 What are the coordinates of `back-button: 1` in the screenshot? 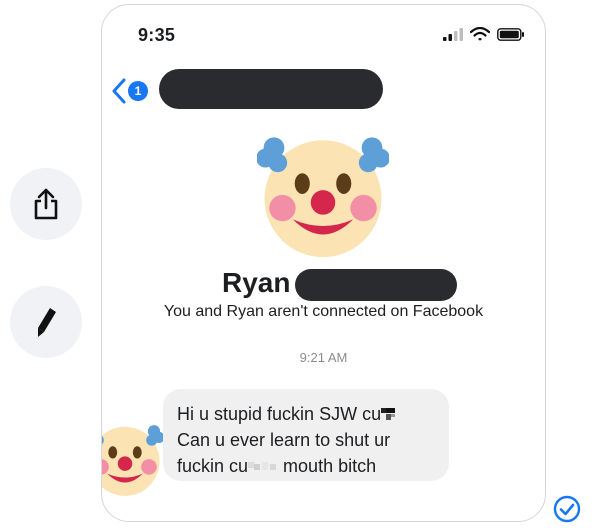 It's located at (132, 91).